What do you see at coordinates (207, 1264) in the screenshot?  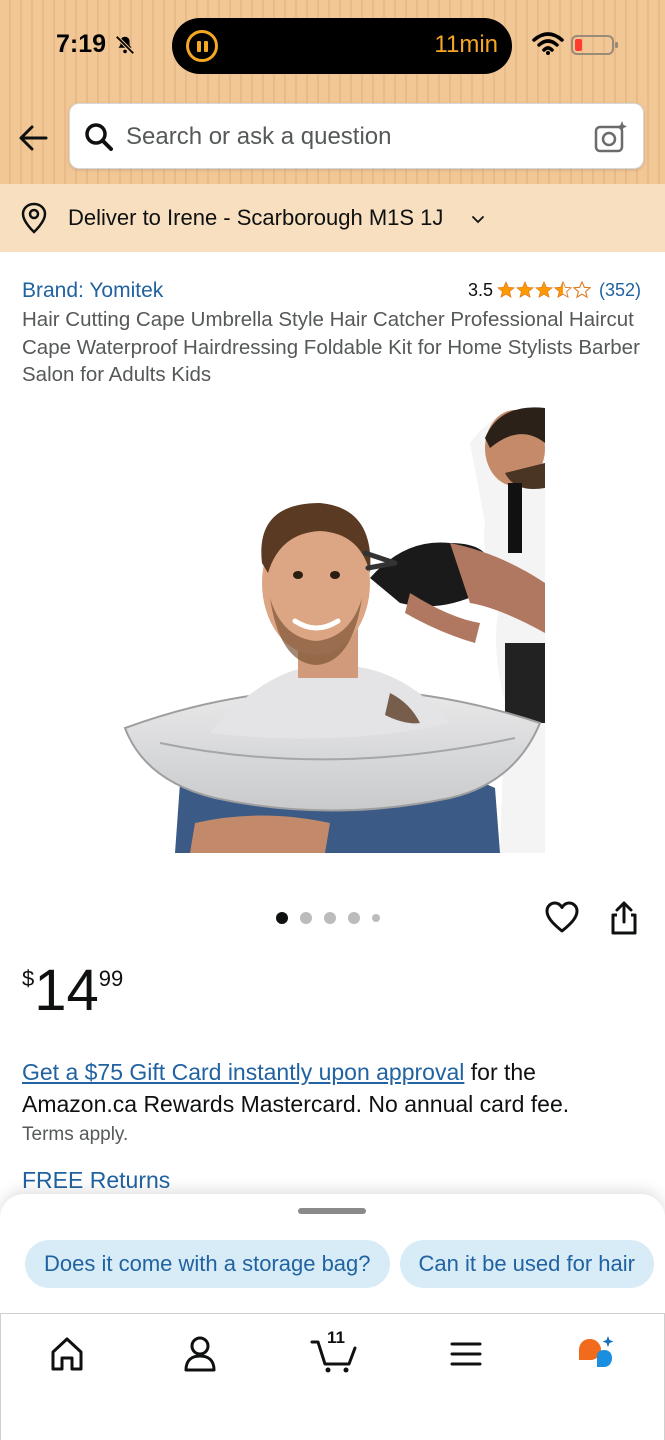 I see `suggestion-chip: Does it come with a storage bag?` at bounding box center [207, 1264].